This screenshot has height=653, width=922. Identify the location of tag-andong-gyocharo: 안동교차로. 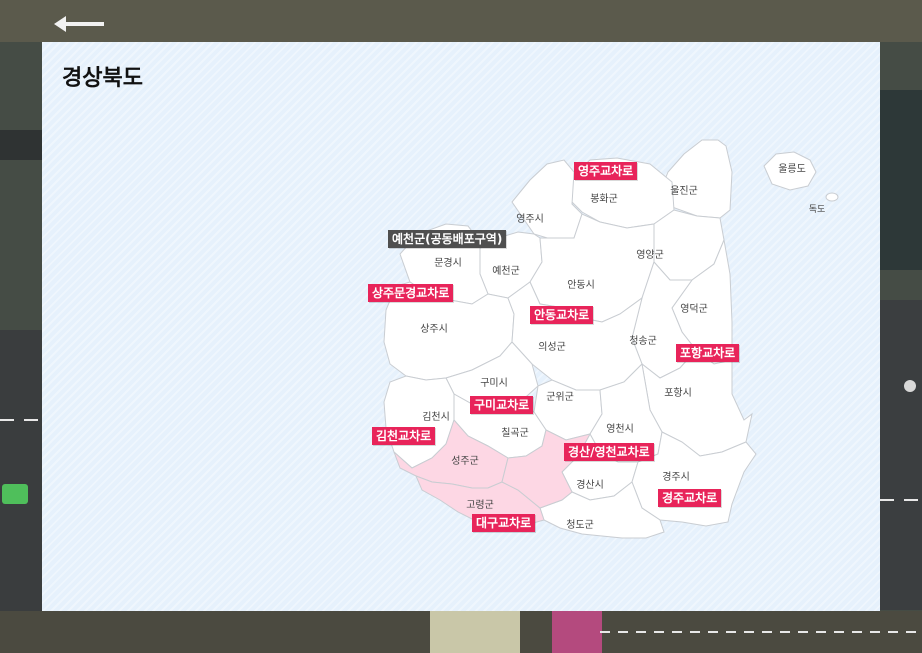
(562, 315).